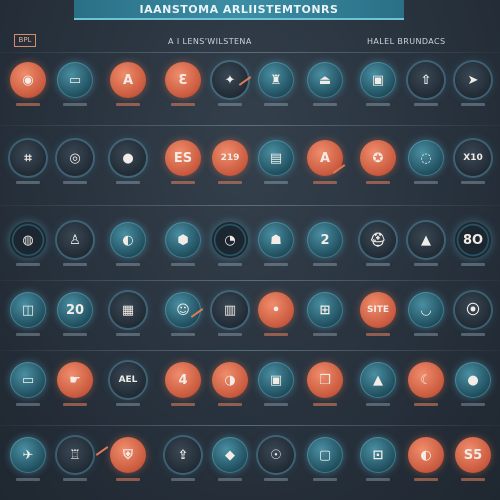 The width and height of the screenshot is (500, 500). What do you see at coordinates (128, 310) in the screenshot?
I see `panel-icon: ▦` at bounding box center [128, 310].